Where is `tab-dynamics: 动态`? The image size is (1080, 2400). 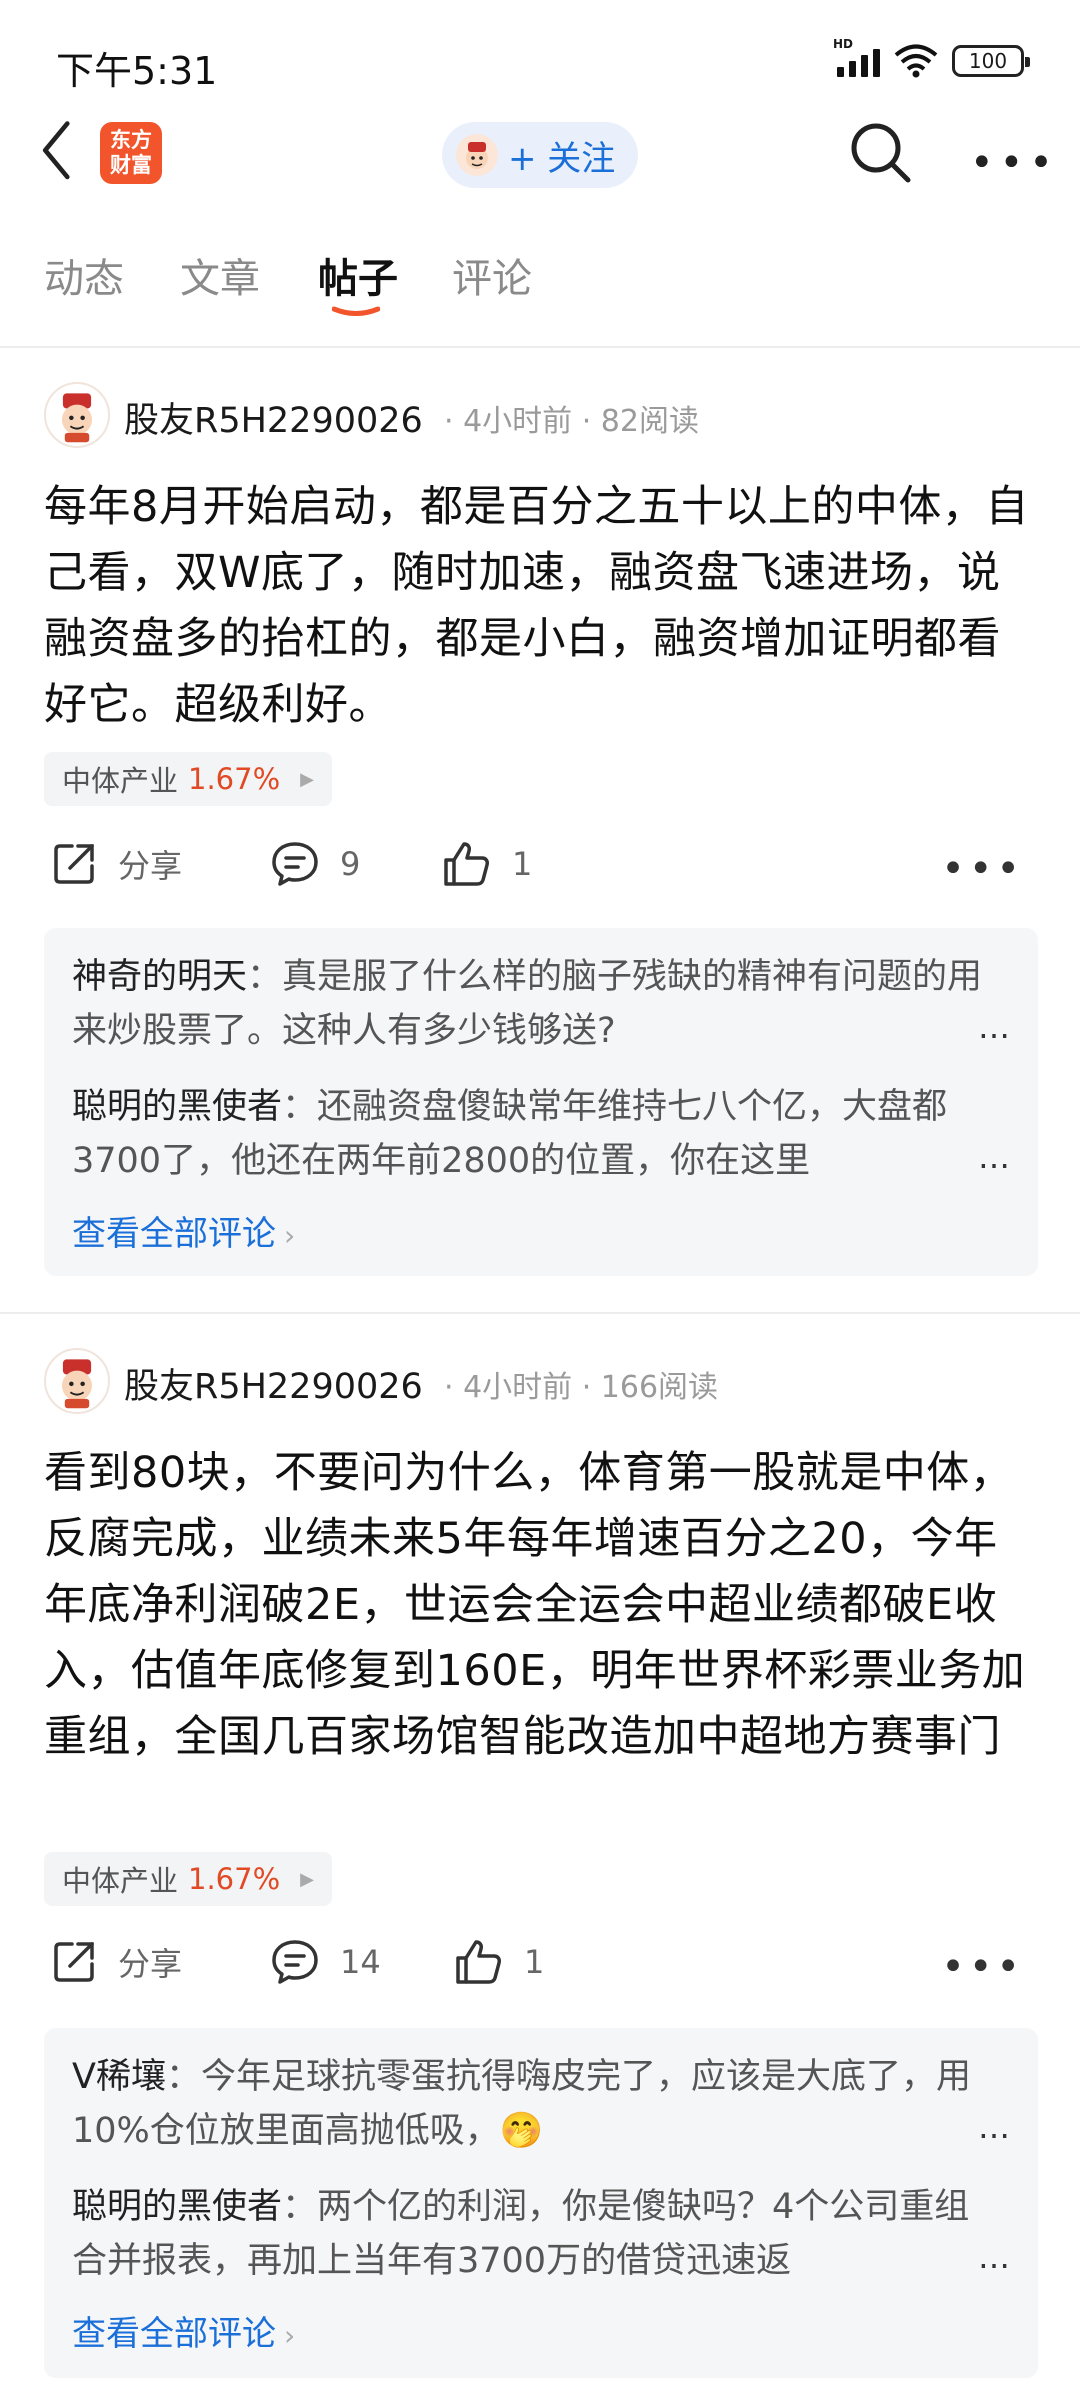
tab-dynamics: 动态 is located at coordinates (84, 275).